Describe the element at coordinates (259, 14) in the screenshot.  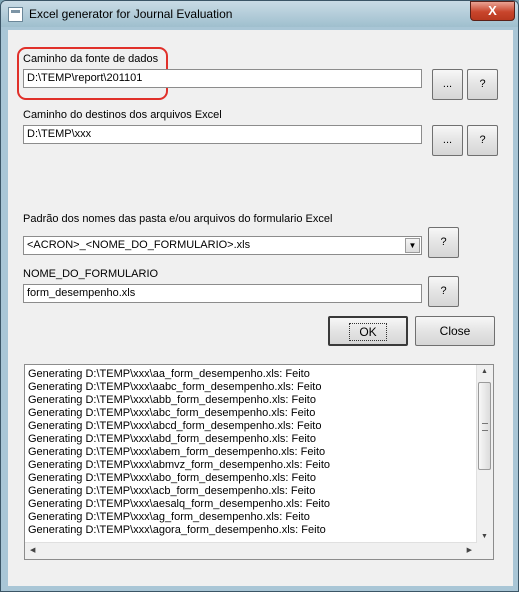
I see `title-bar: Excel generator for Journal Evaluation X` at that location.